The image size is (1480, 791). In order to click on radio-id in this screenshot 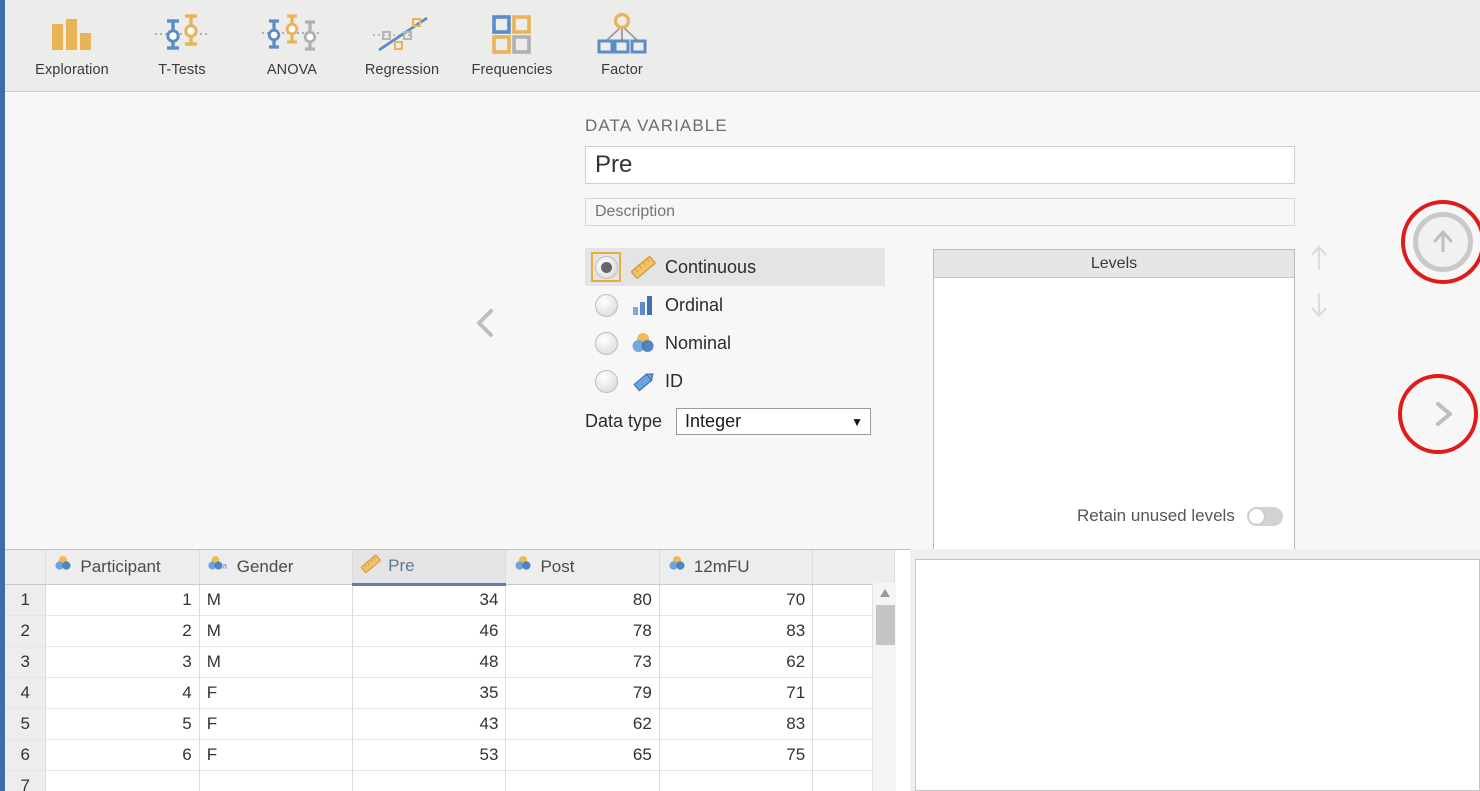, I will do `click(606, 381)`.